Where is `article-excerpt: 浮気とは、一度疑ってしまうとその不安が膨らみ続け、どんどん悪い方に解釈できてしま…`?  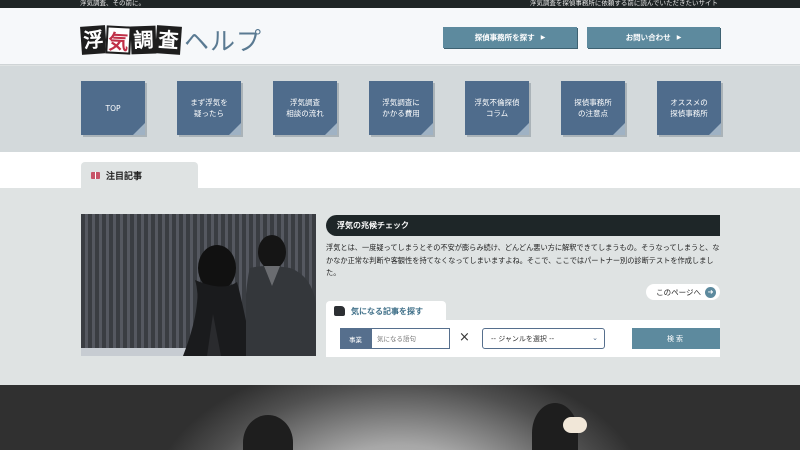
article-excerpt: 浮気とは、一度疑ってしまうとその不安が膨らみ続け、どんどん悪い方に解釈できてしま… is located at coordinates (523, 260).